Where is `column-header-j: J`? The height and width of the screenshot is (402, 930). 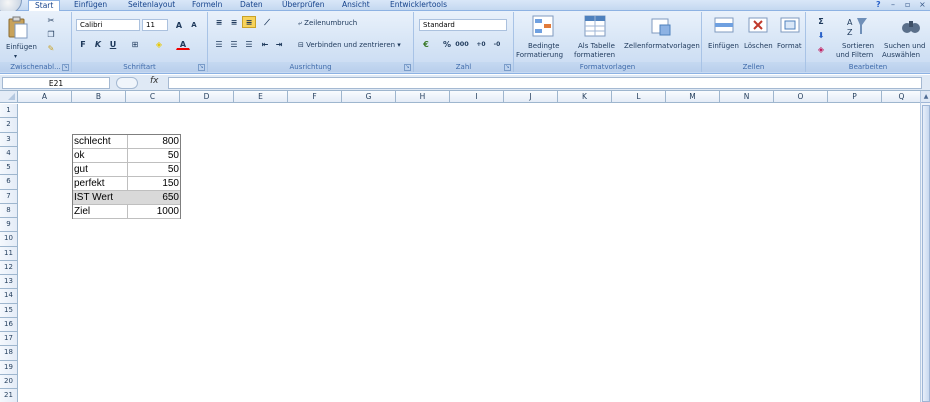
column-header-j: J is located at coordinates (531, 97).